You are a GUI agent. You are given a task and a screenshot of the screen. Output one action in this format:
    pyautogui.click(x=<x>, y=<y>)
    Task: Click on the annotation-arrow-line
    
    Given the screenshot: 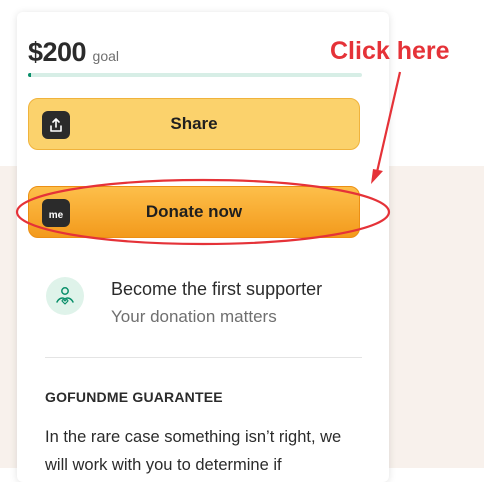 What is the action you would take?
    pyautogui.click(x=388, y=122)
    